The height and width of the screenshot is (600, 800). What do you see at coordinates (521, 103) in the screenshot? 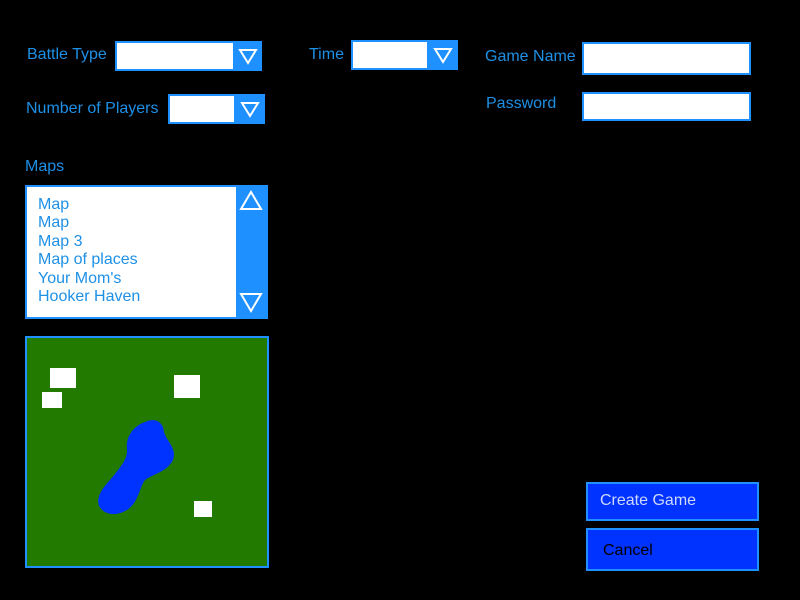
I see `password-label: Password` at bounding box center [521, 103].